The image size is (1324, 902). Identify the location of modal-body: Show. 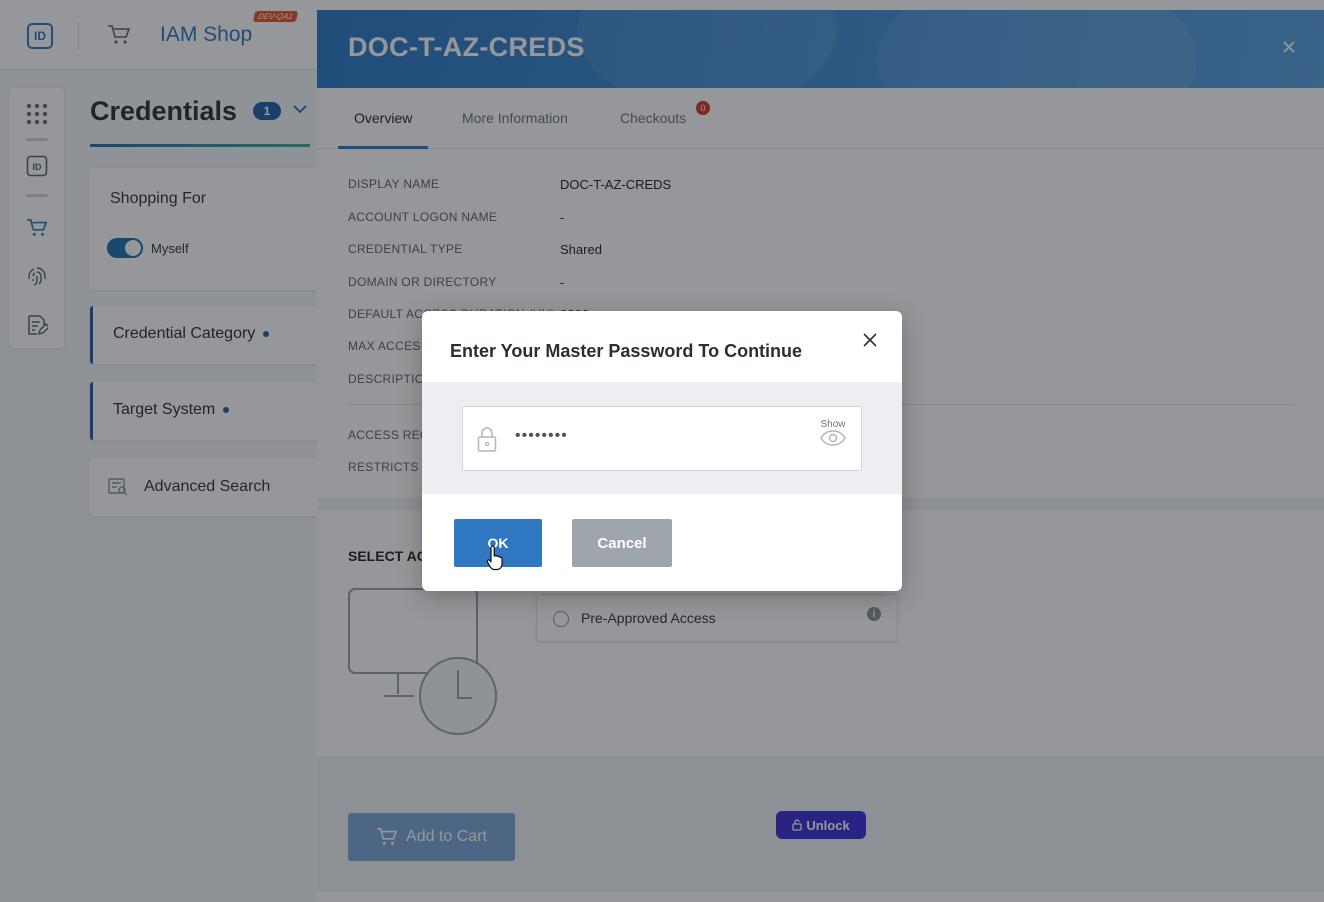
(662, 438).